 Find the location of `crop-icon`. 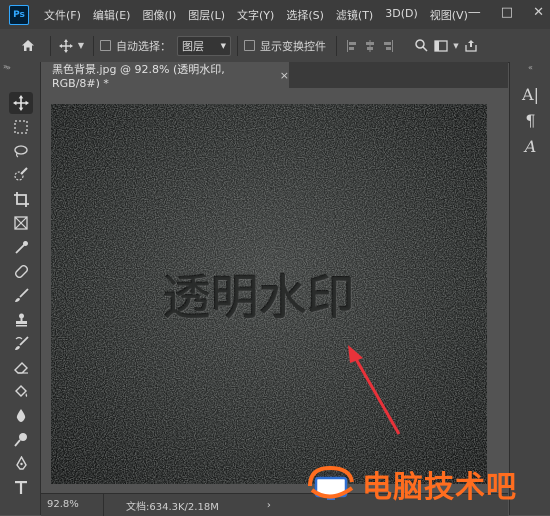

crop-icon is located at coordinates (21, 199).